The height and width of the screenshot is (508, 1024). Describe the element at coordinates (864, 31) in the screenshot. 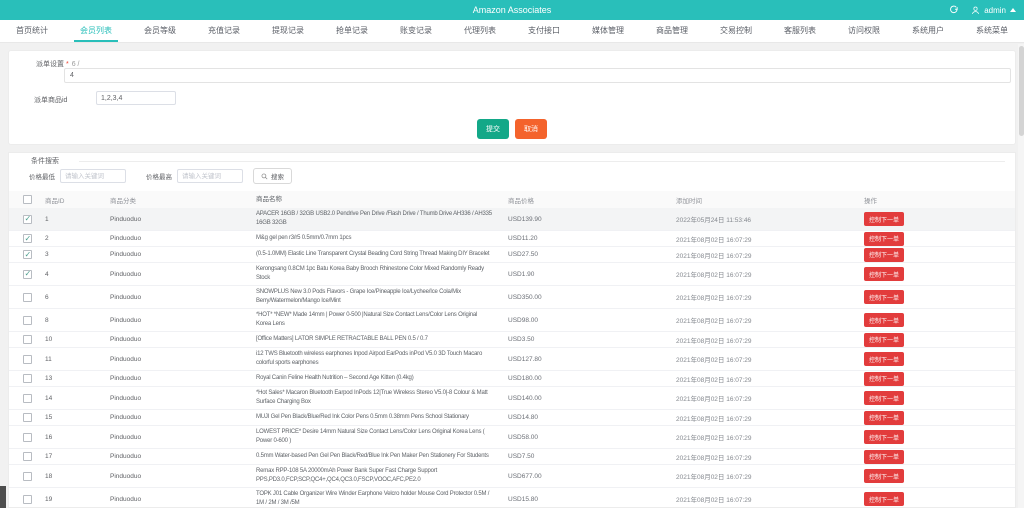

I see `nav-tab-13: 访问权限` at that location.